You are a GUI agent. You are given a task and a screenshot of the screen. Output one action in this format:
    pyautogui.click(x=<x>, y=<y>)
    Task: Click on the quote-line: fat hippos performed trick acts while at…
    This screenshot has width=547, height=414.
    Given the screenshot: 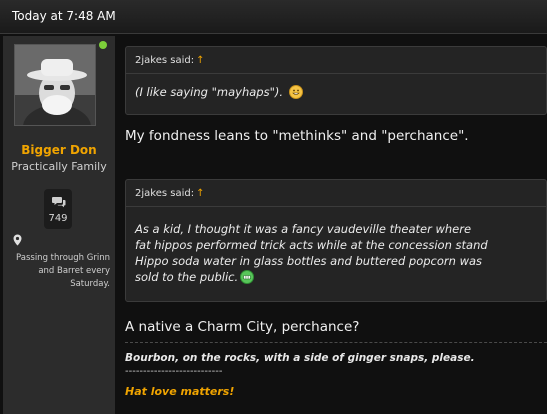 What is the action you would take?
    pyautogui.click(x=311, y=245)
    